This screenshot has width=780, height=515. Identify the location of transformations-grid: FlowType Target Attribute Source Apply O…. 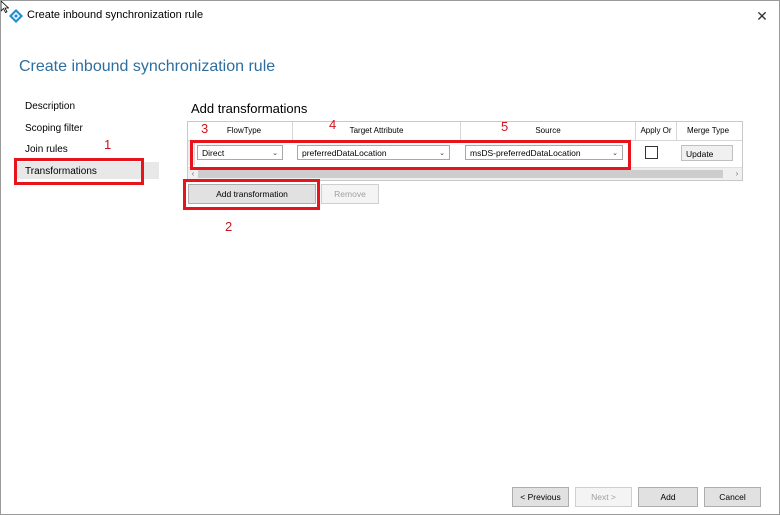
(465, 151).